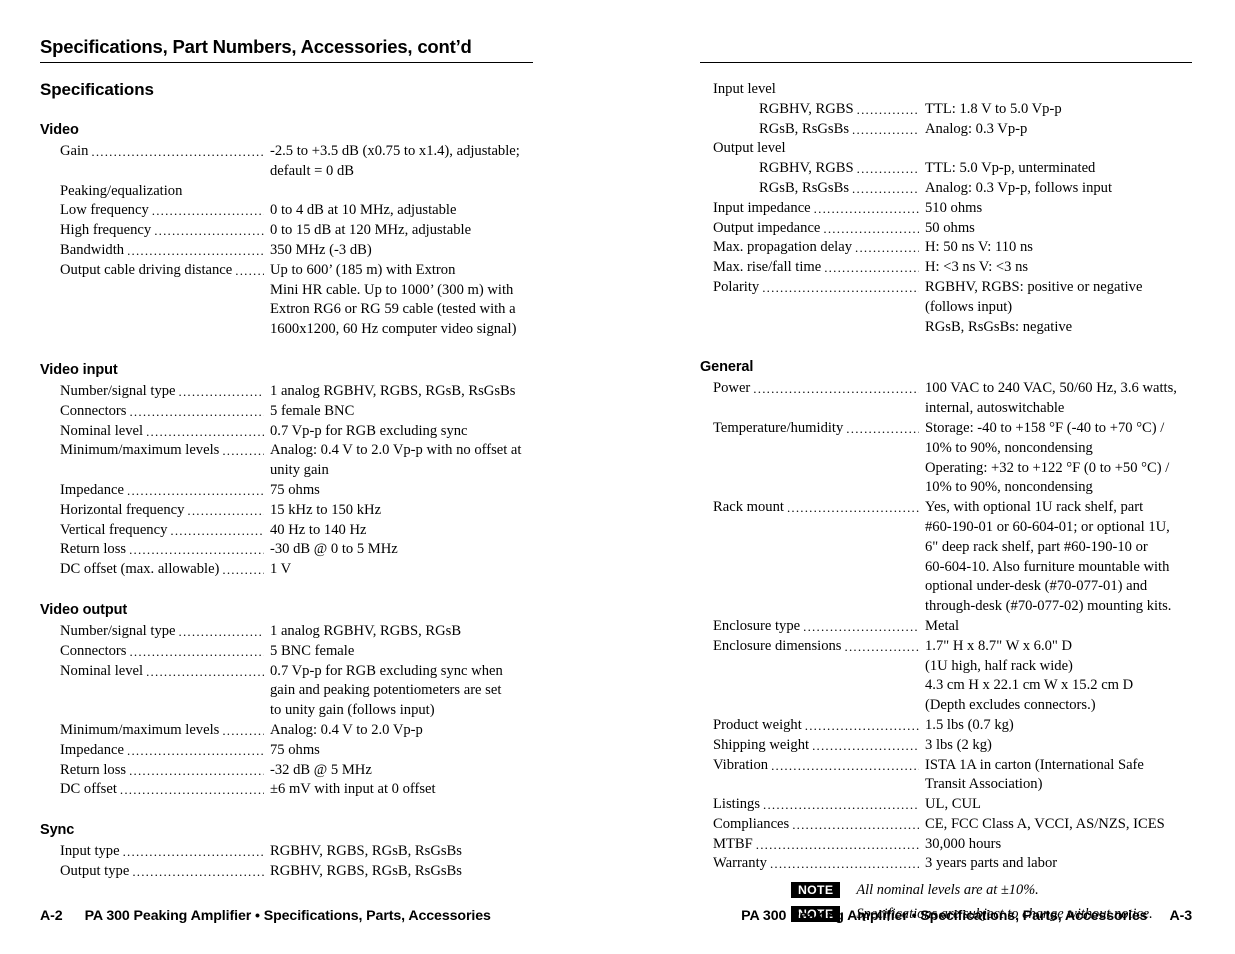 This screenshot has height=954, width=1235. I want to click on spec-value: 30,000 hours, so click(963, 843).